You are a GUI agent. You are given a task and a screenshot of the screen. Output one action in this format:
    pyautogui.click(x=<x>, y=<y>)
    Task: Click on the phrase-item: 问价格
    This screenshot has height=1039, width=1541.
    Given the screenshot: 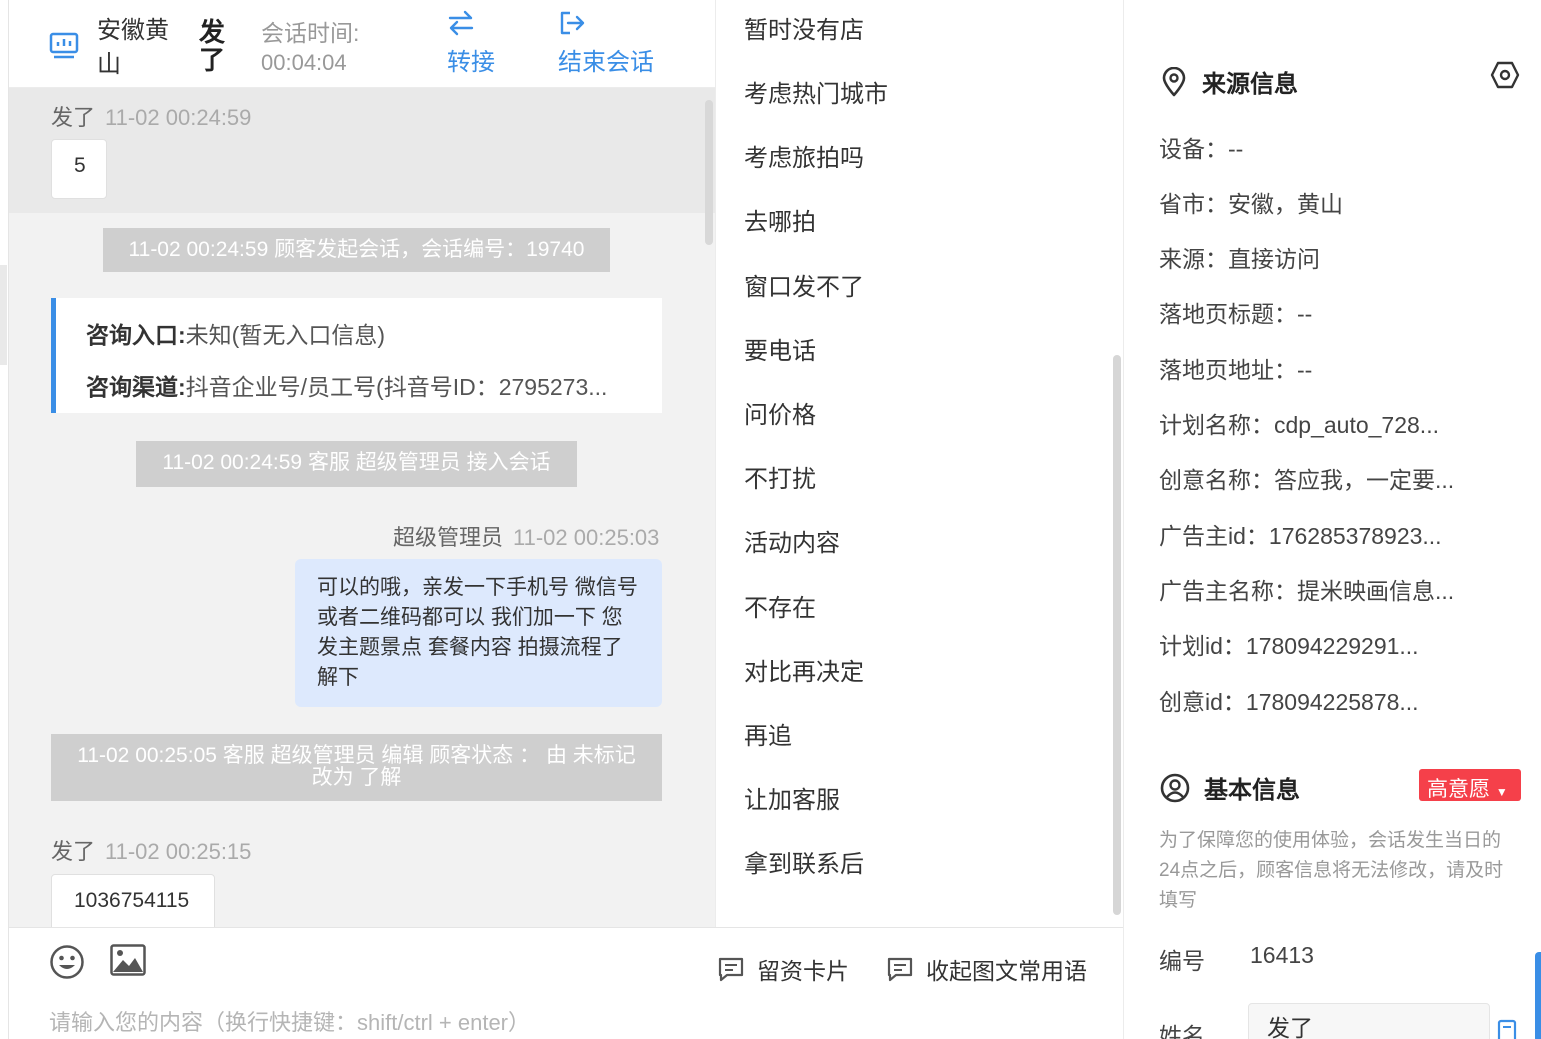 What is the action you would take?
    pyautogui.click(x=780, y=412)
    